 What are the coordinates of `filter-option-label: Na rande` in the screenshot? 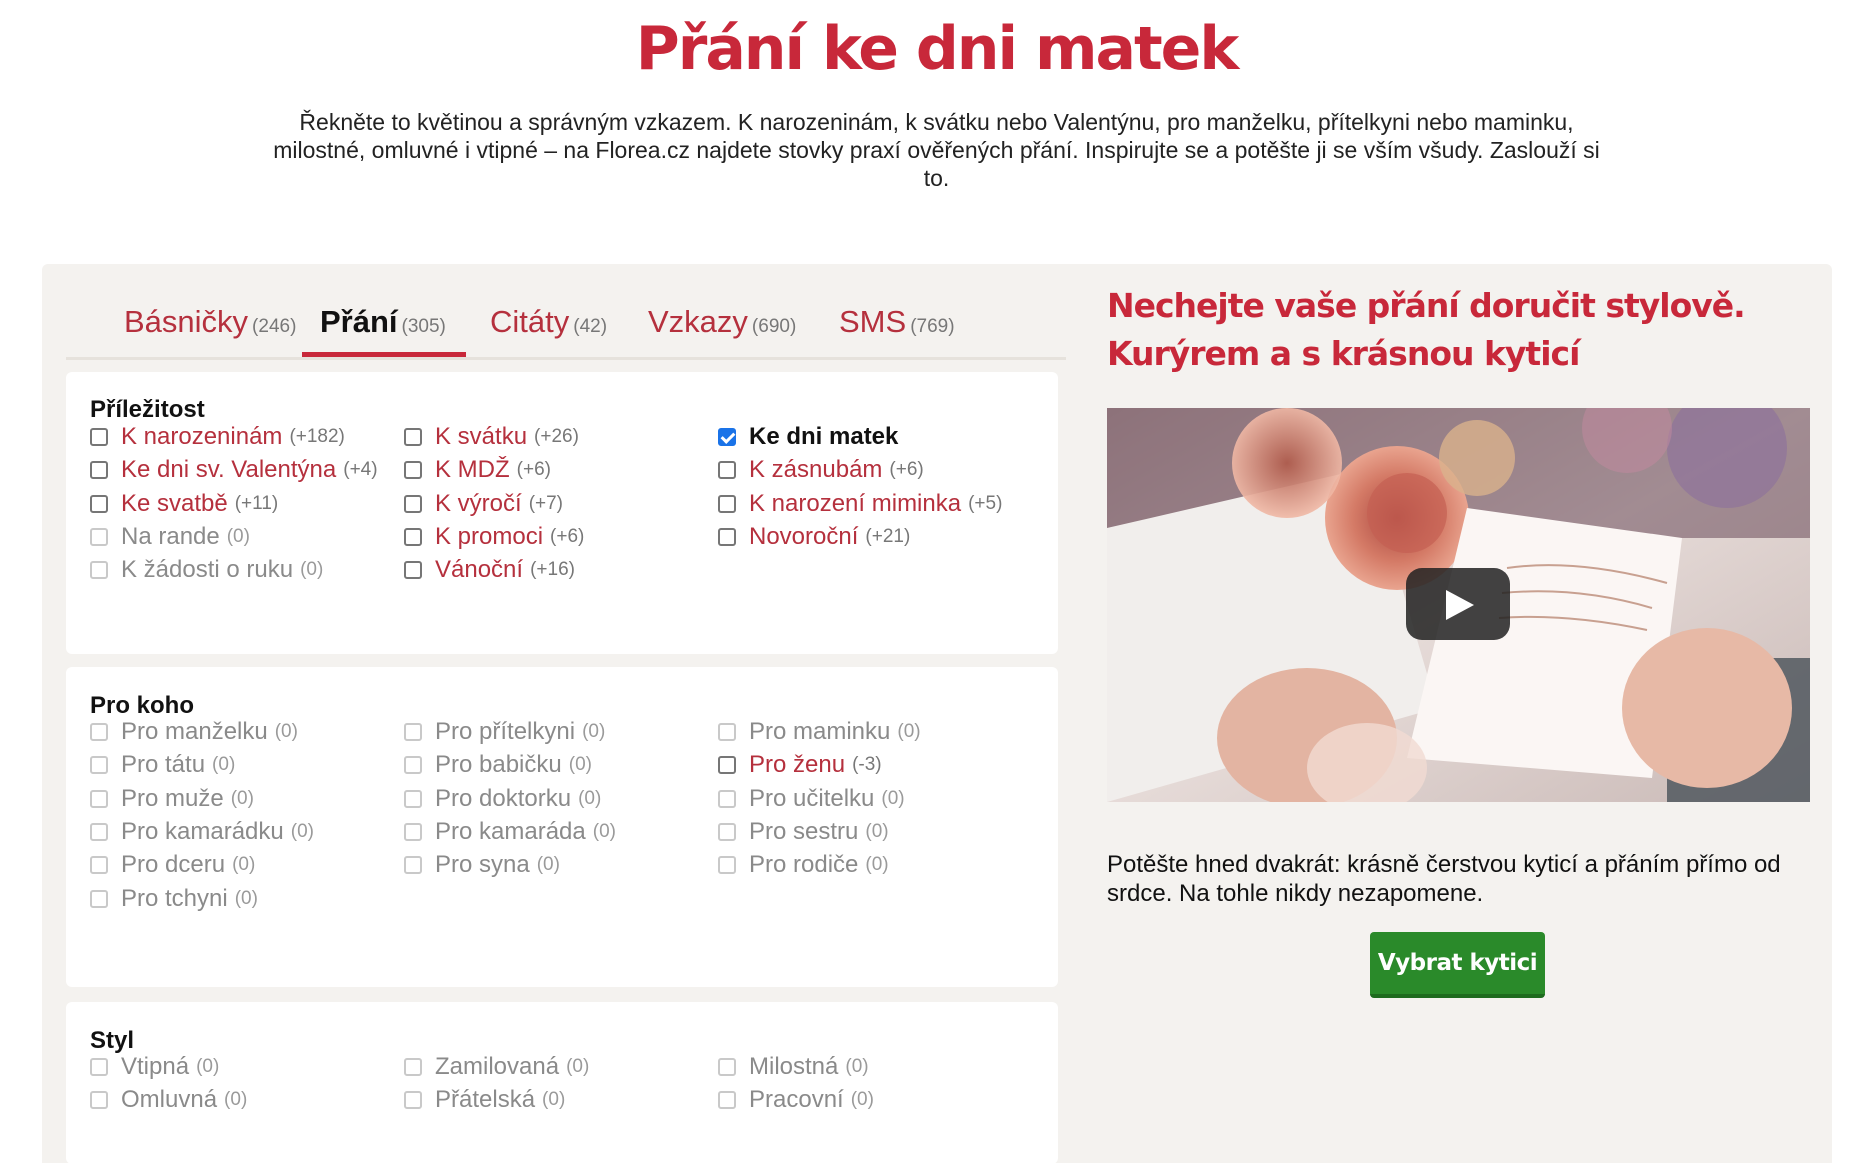 It's located at (170, 536).